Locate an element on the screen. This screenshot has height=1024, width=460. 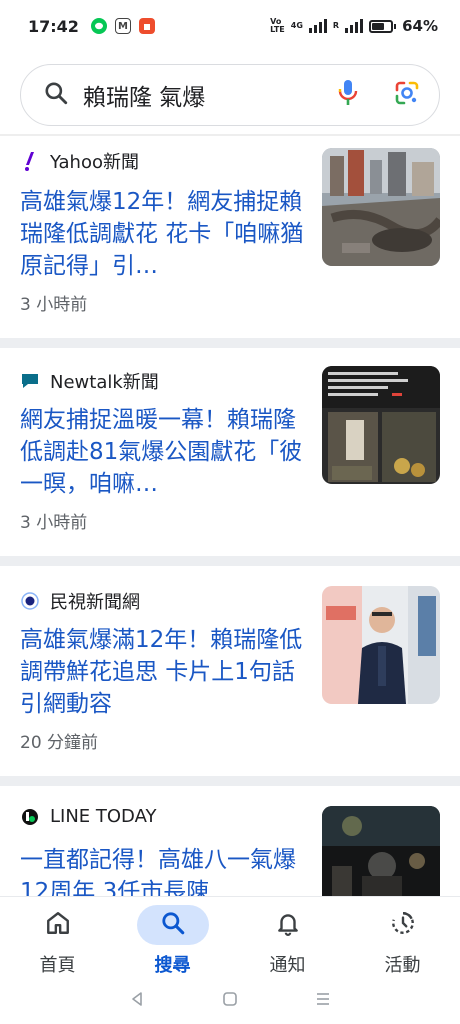
bottom-navigation: 首頁 搜尋 通知 活動 is located at coordinates (230, 937).